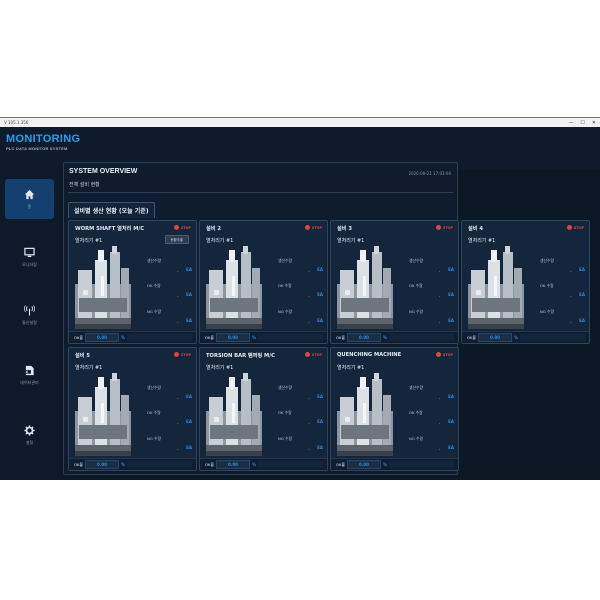 The width and height of the screenshot is (600, 600). I want to click on monitor-icon, so click(29, 252).